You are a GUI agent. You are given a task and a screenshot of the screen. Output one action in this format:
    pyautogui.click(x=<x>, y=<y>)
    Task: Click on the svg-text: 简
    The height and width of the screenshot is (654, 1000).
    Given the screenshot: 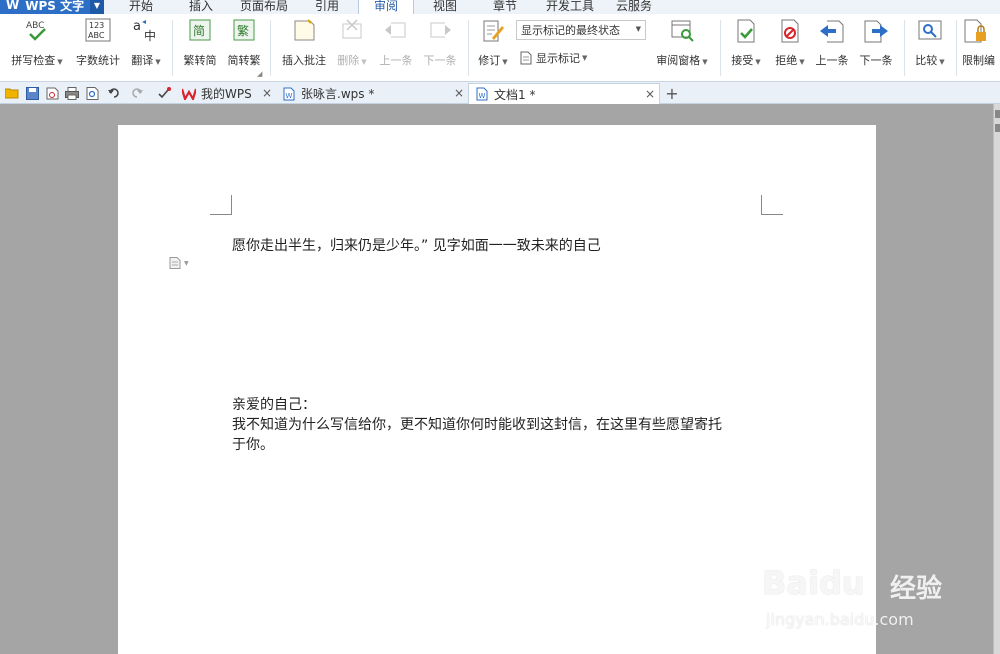 What is the action you would take?
    pyautogui.click(x=199, y=31)
    